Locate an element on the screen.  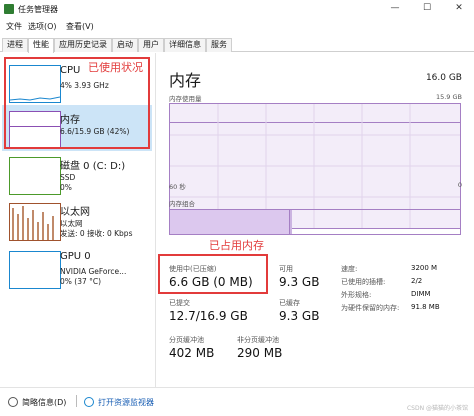
menu-options: 选项(O) is located at coordinates (42, 26).